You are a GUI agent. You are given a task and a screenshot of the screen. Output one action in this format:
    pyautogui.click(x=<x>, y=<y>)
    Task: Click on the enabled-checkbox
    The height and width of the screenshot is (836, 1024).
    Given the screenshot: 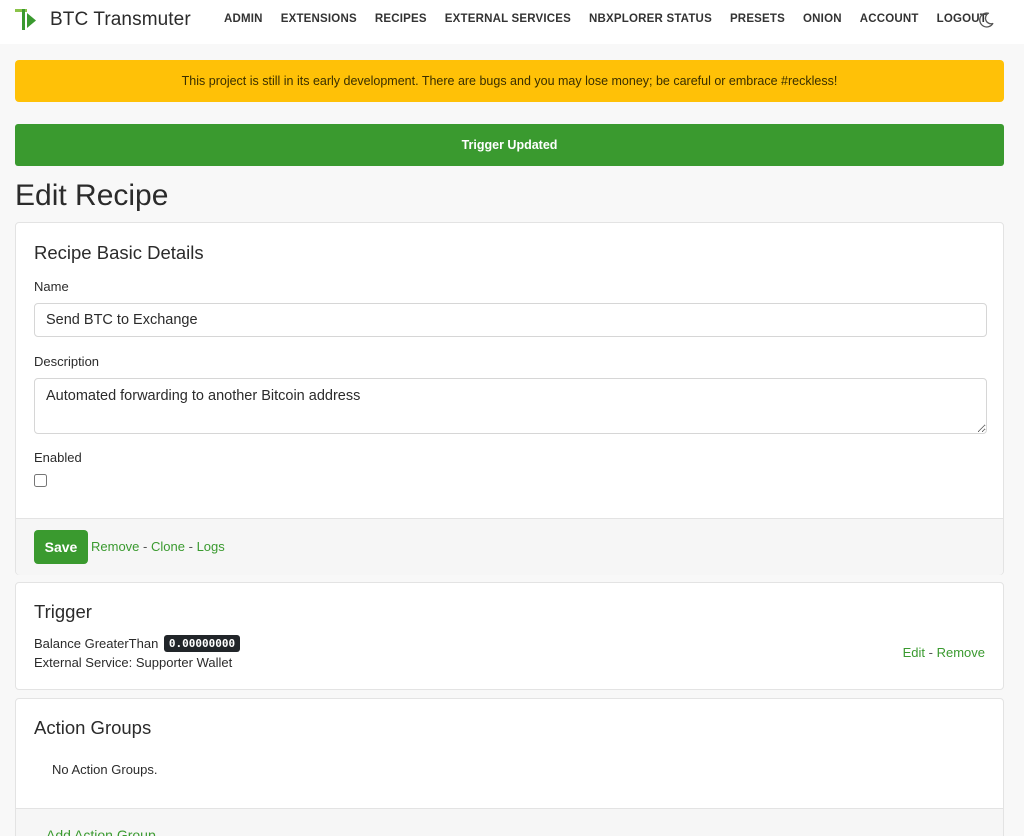 What is the action you would take?
    pyautogui.click(x=40, y=480)
    